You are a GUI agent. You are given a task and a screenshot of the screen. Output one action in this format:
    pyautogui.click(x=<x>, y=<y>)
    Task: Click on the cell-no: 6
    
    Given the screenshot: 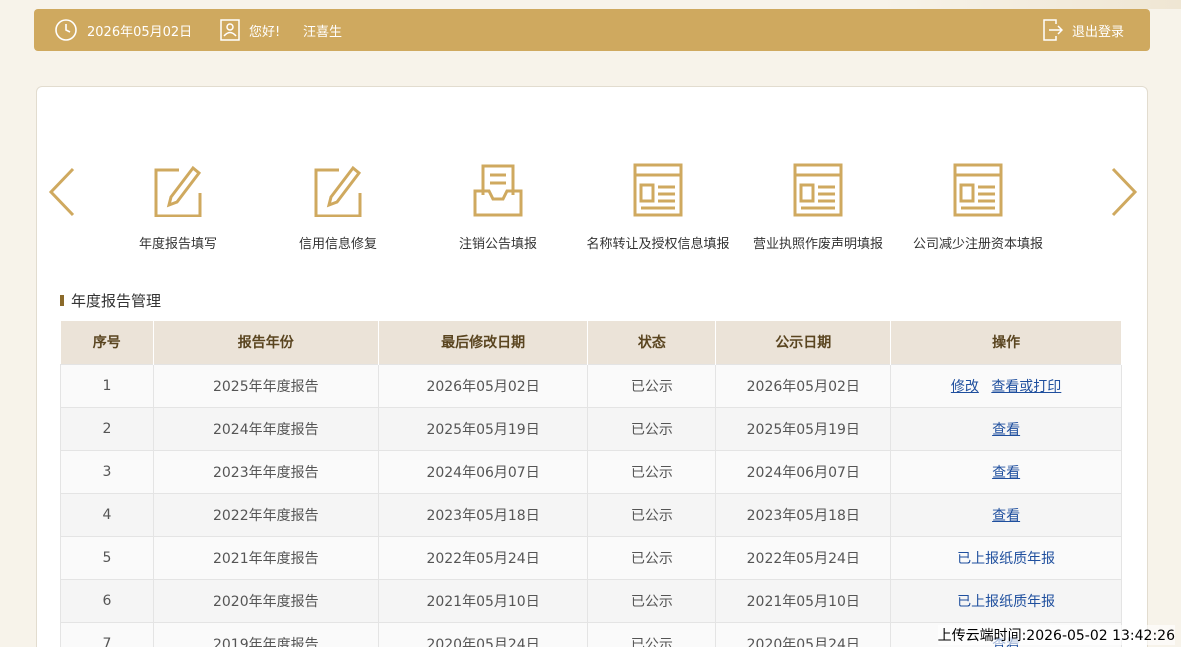 What is the action you would take?
    pyautogui.click(x=107, y=600)
    